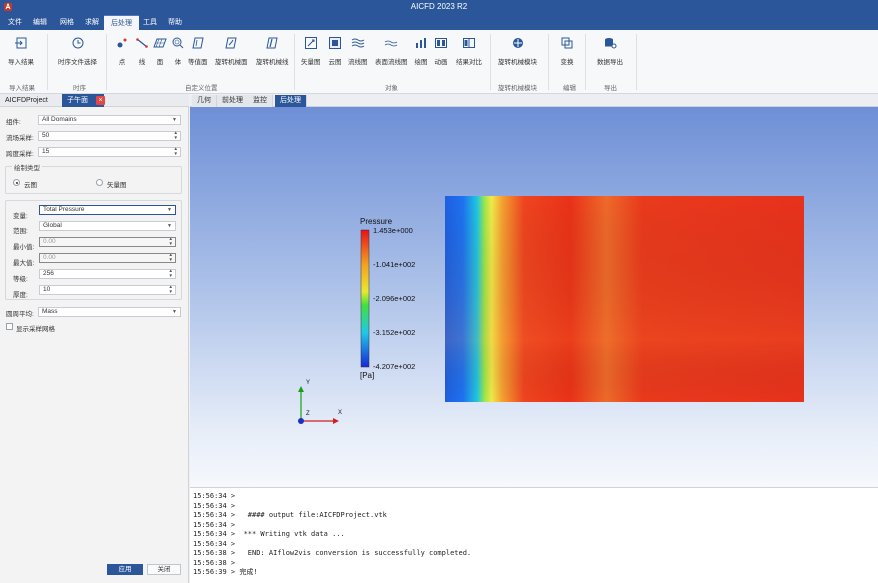 The width and height of the screenshot is (878, 583). I want to click on group-label-turbo: 旋转机械模块, so click(517, 88).